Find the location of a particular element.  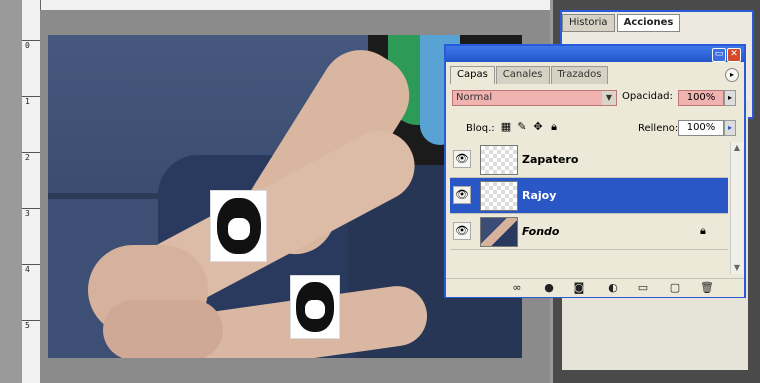

layer-name: Fondo is located at coordinates (541, 231).